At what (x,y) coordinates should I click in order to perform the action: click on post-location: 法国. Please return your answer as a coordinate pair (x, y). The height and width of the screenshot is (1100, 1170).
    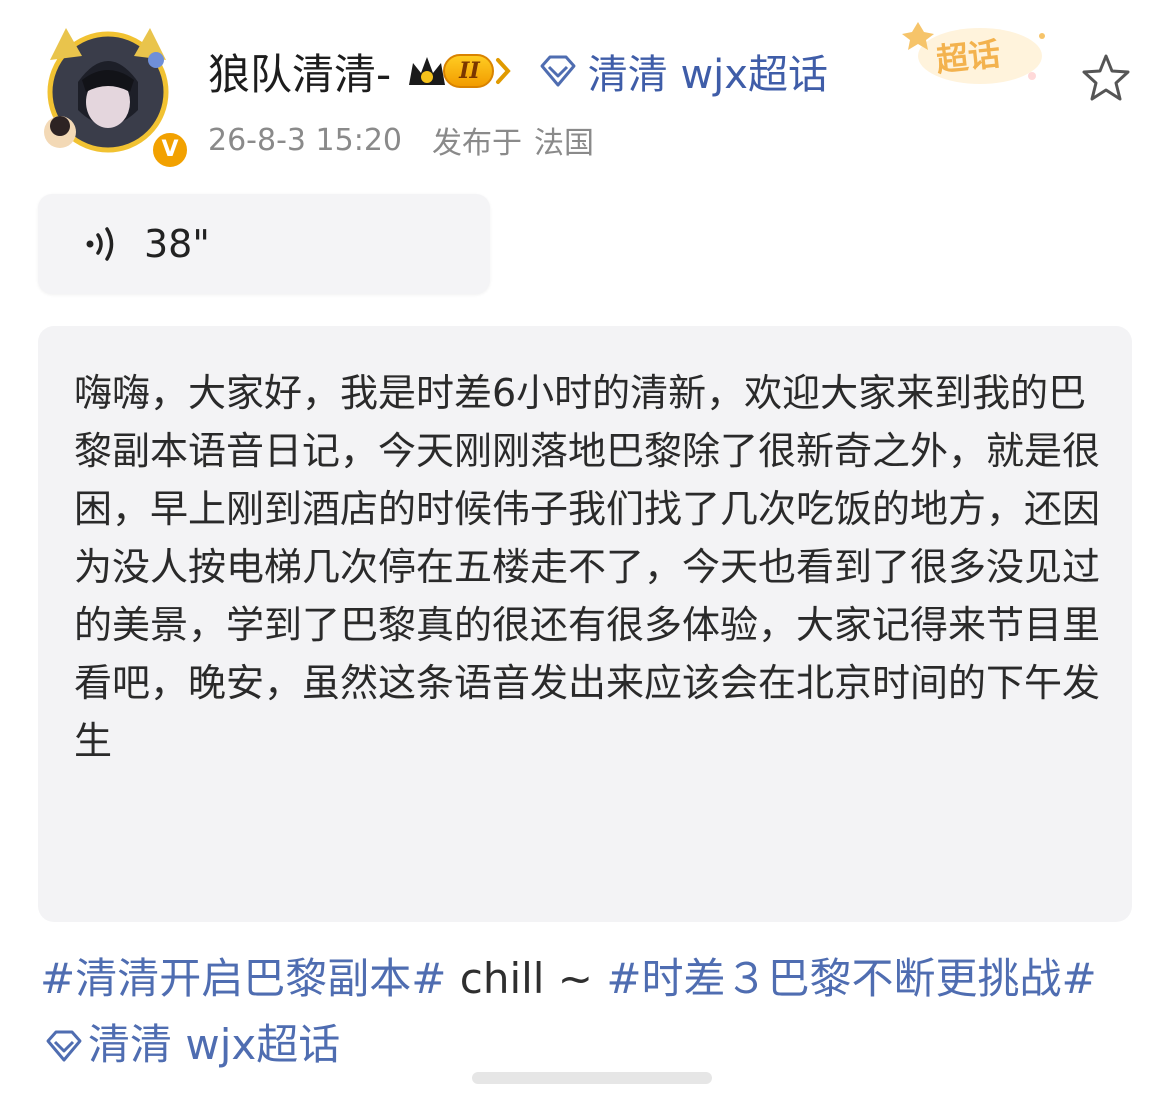
    Looking at the image, I should click on (564, 143).